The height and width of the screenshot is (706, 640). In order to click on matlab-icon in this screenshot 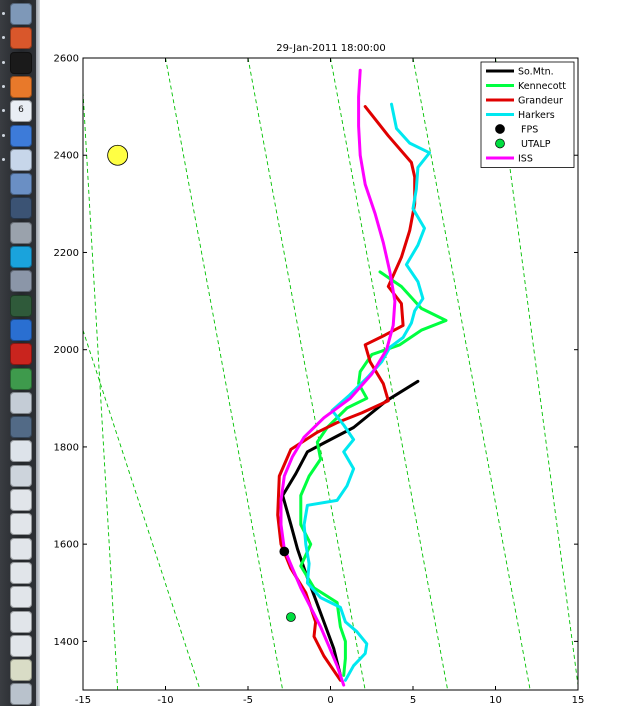, I will do `click(21, 38)`.